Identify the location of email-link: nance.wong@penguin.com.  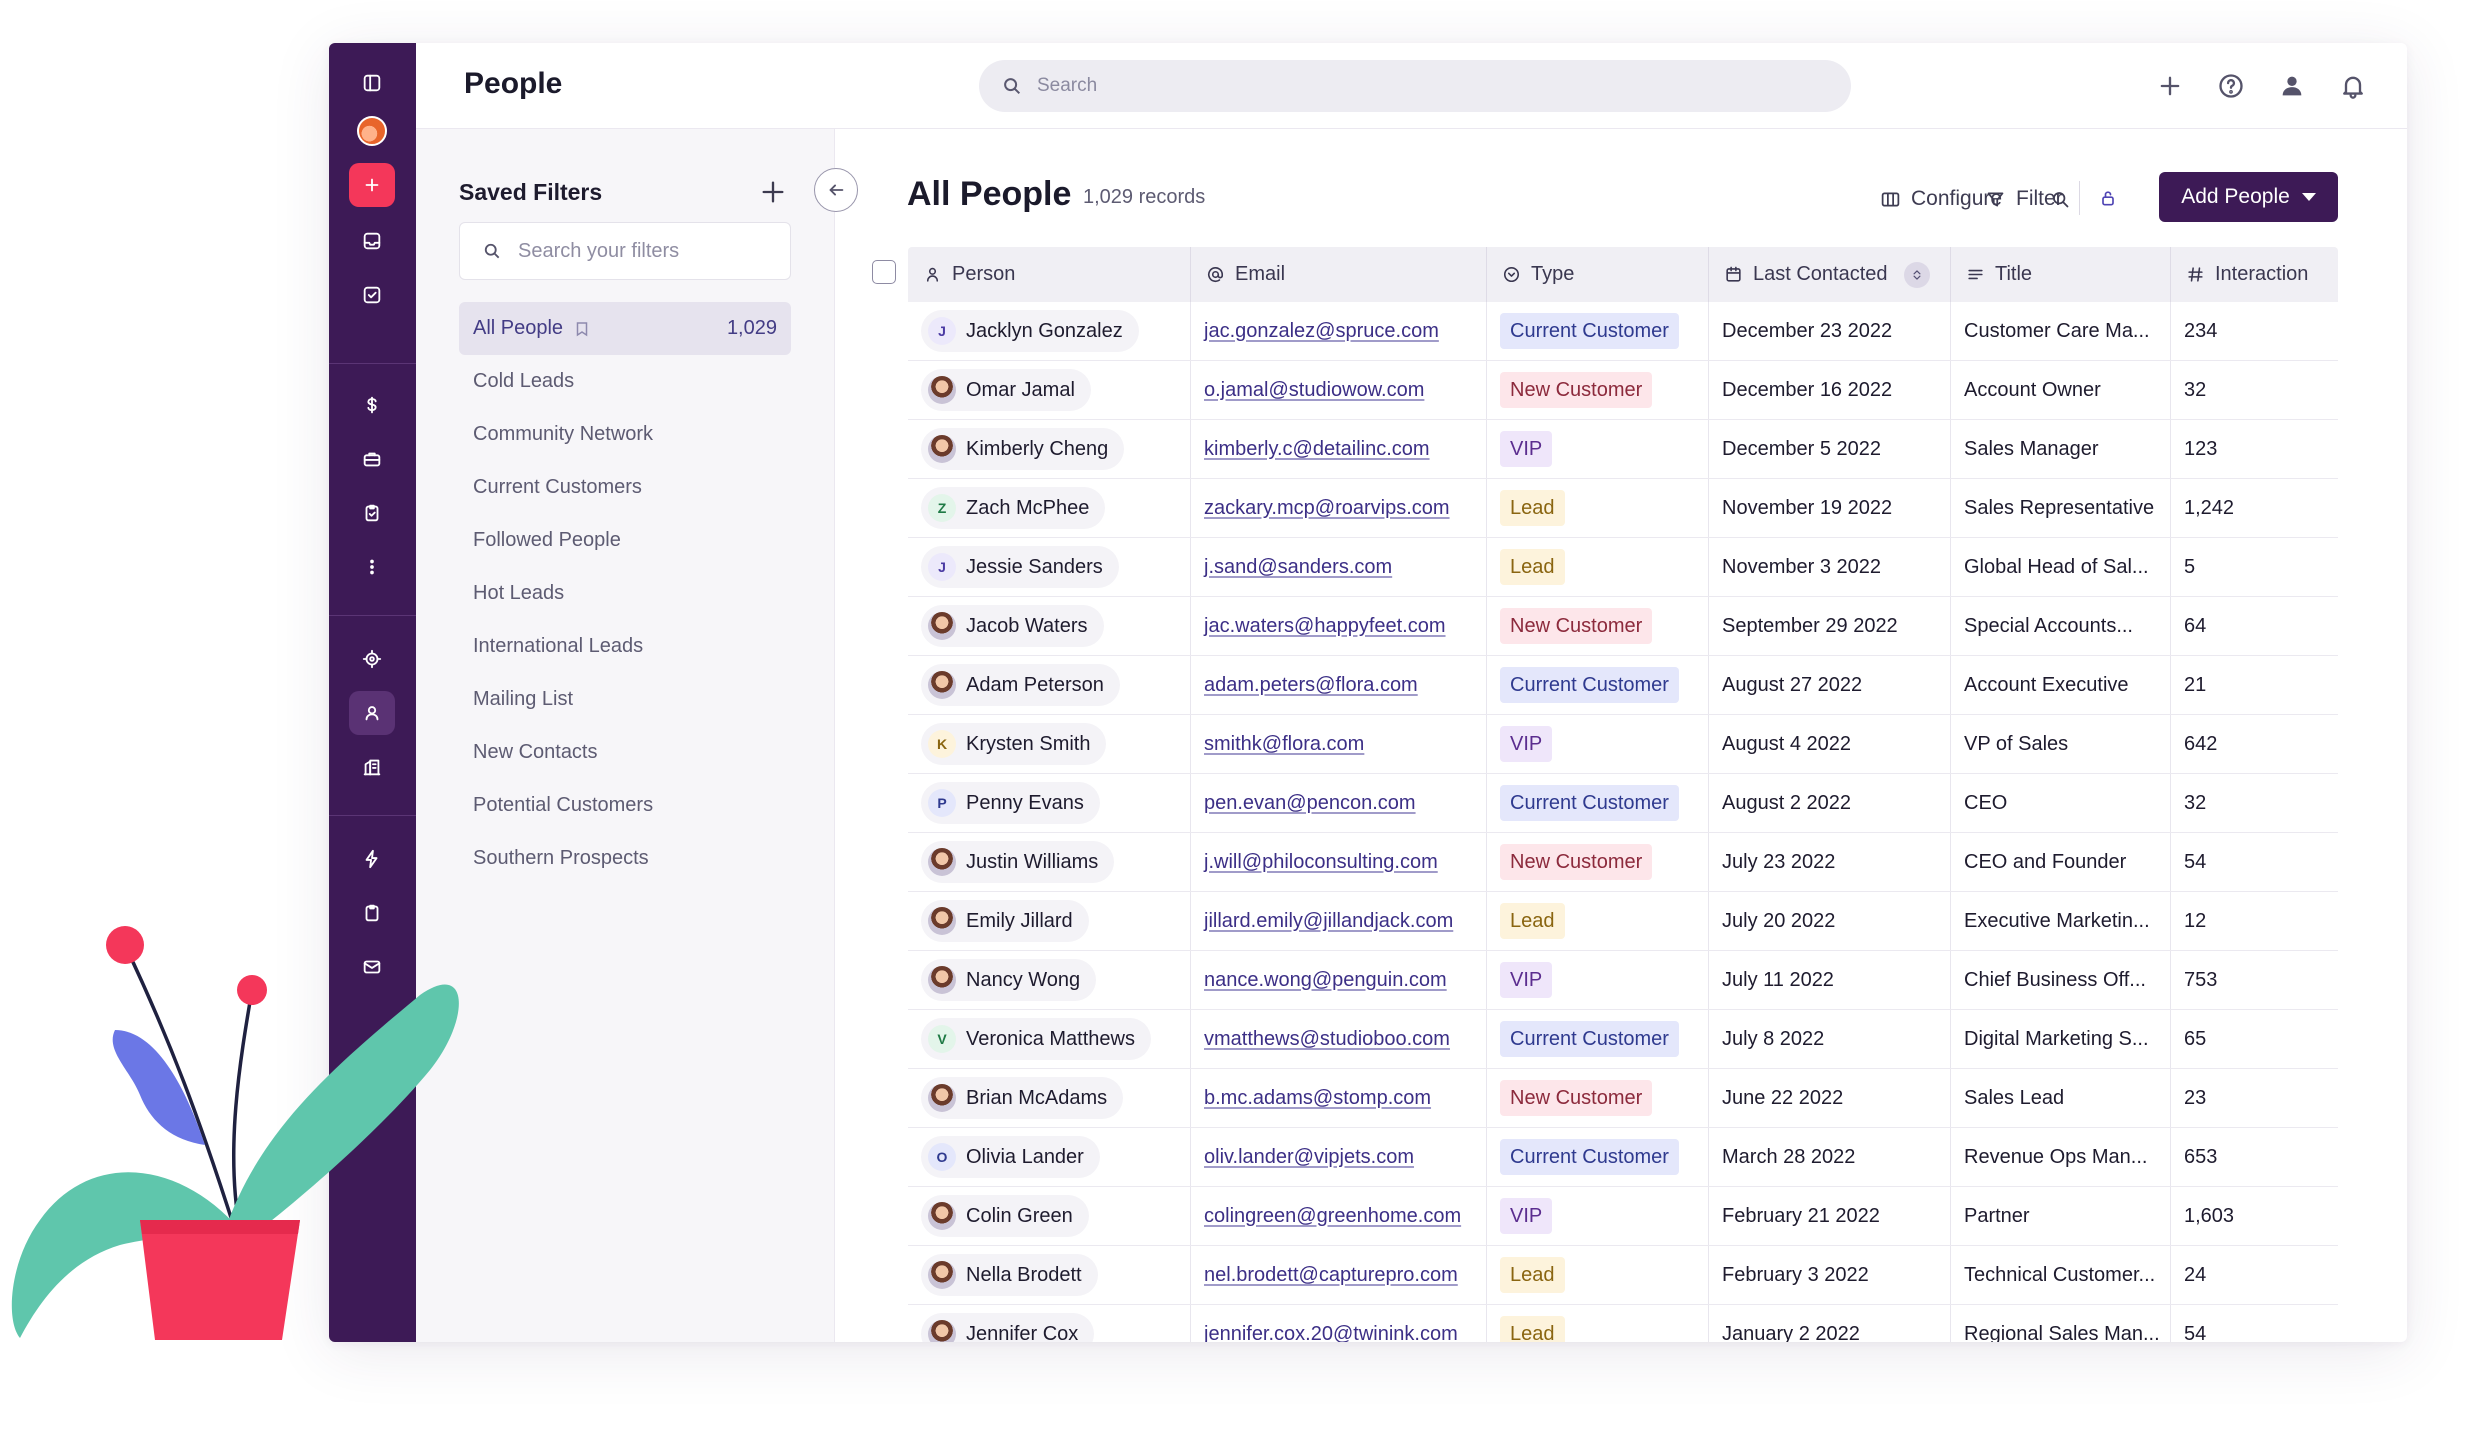
(1325, 980).